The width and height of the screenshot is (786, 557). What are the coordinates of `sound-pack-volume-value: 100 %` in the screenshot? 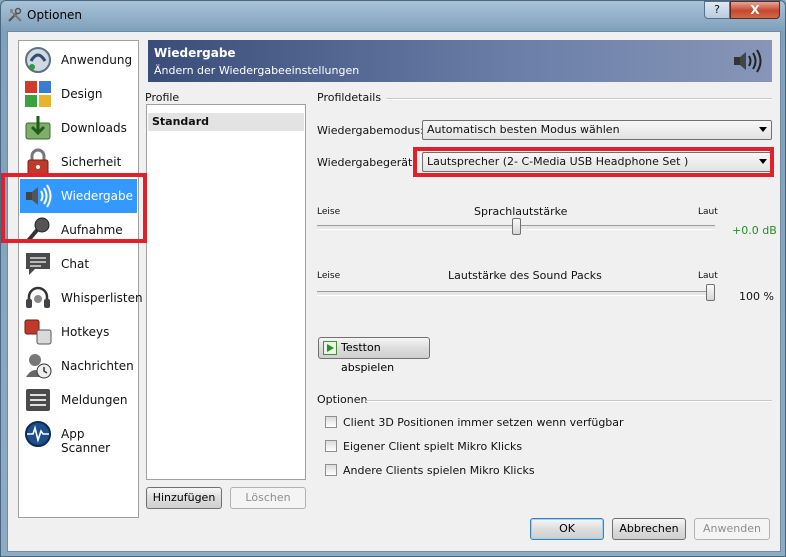 It's located at (756, 296).